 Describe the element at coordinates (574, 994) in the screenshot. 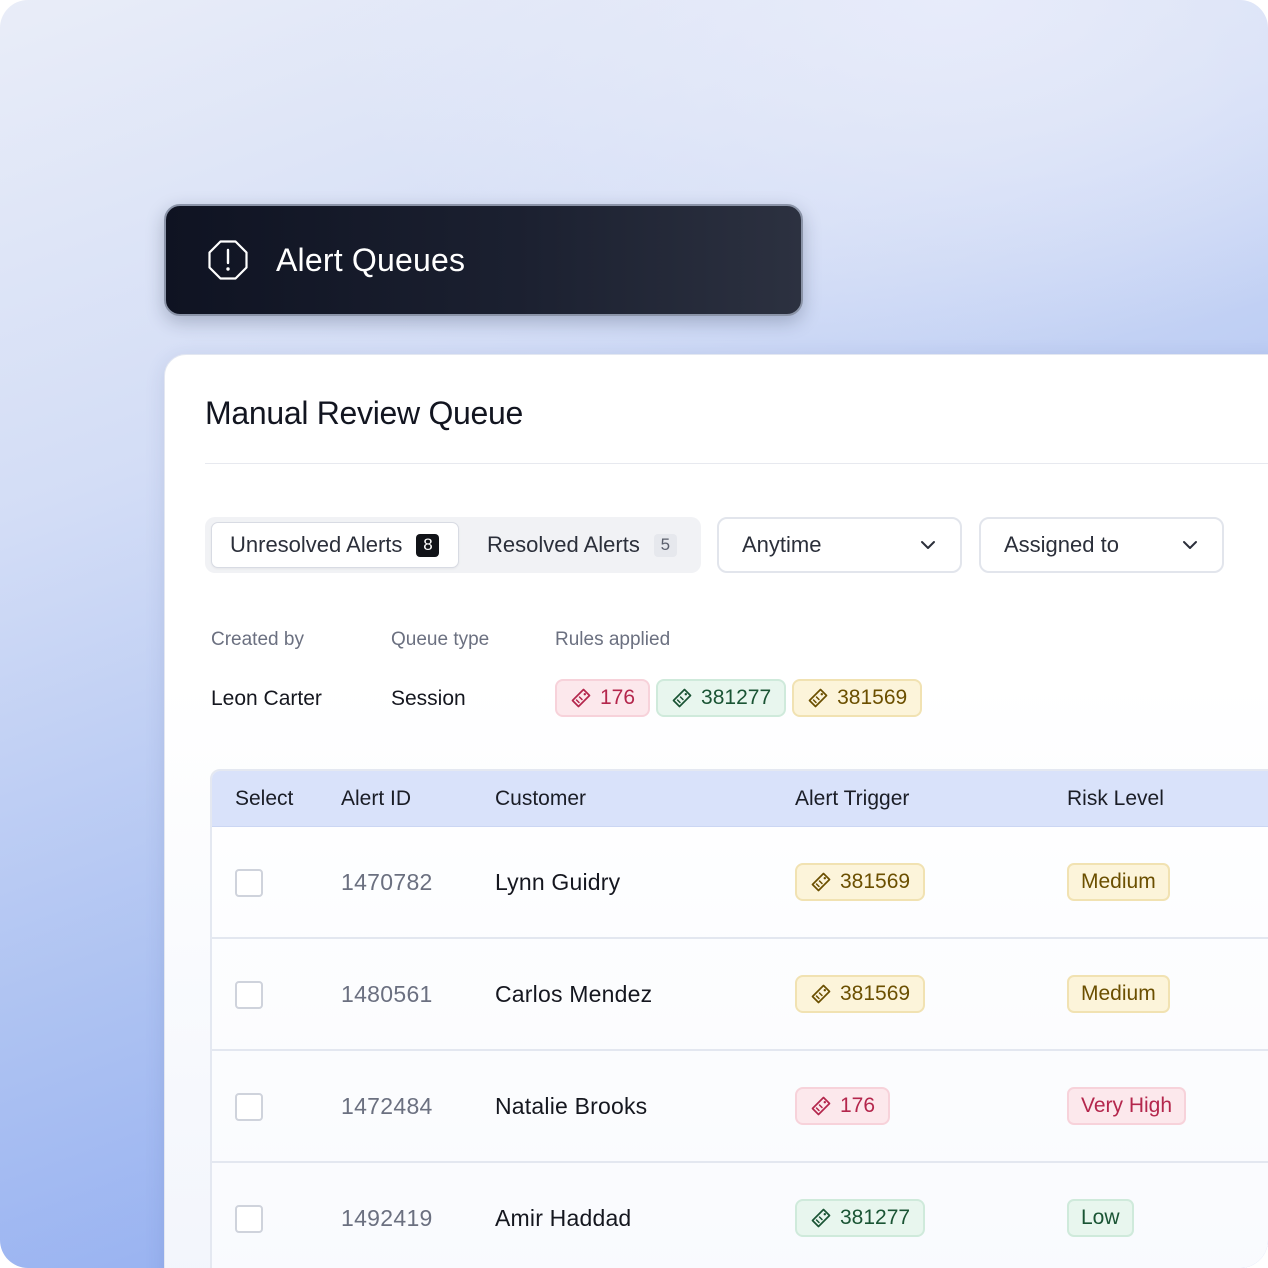

I see `customer-cell: Carlos Mendez` at that location.